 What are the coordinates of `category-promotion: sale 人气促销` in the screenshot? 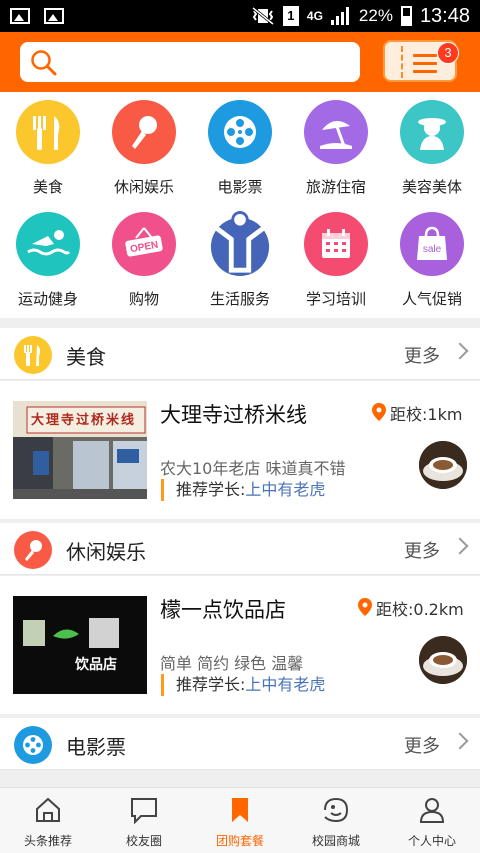 It's located at (432, 260).